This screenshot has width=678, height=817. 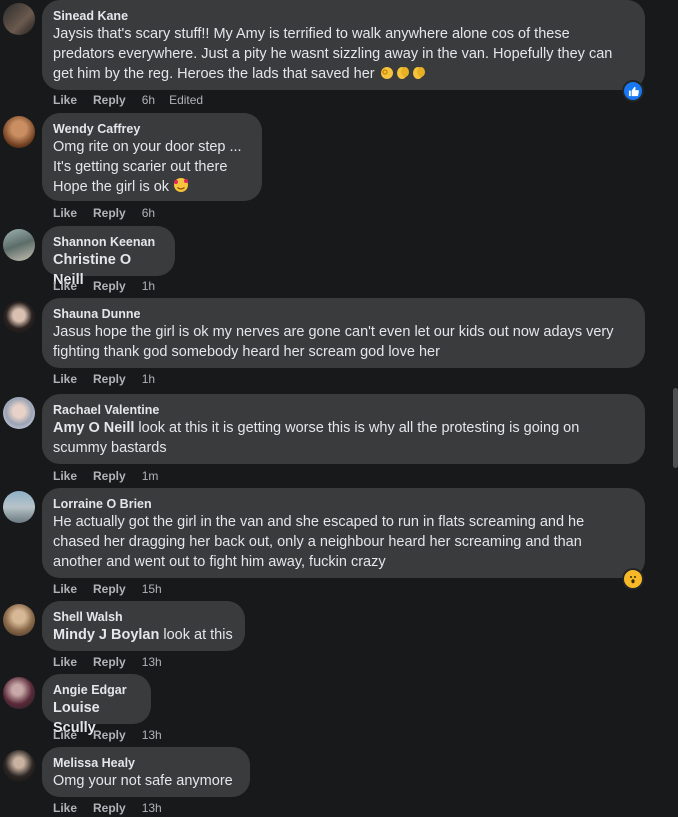 What do you see at coordinates (143, 617) in the screenshot?
I see `comment-author: Shell Walsh` at bounding box center [143, 617].